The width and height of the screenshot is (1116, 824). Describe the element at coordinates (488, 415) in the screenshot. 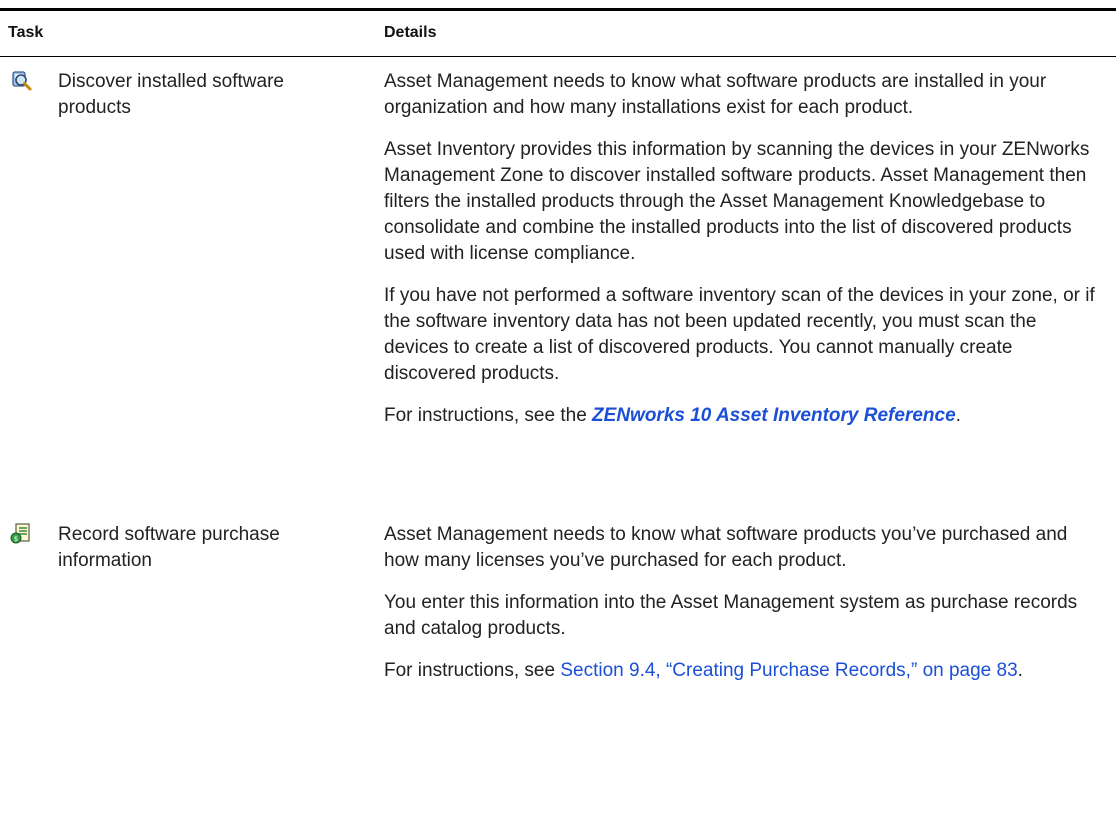

I see `instructions-prefix: For instructions, see the` at that location.